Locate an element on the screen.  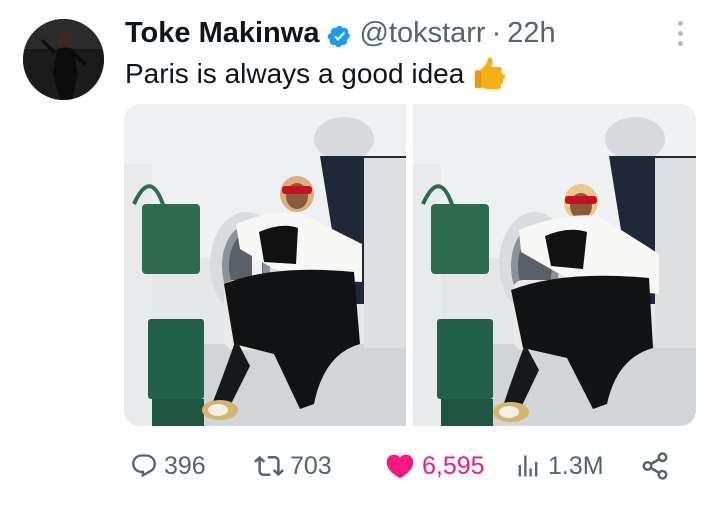
views-button: 1.3M is located at coordinates (559, 466).